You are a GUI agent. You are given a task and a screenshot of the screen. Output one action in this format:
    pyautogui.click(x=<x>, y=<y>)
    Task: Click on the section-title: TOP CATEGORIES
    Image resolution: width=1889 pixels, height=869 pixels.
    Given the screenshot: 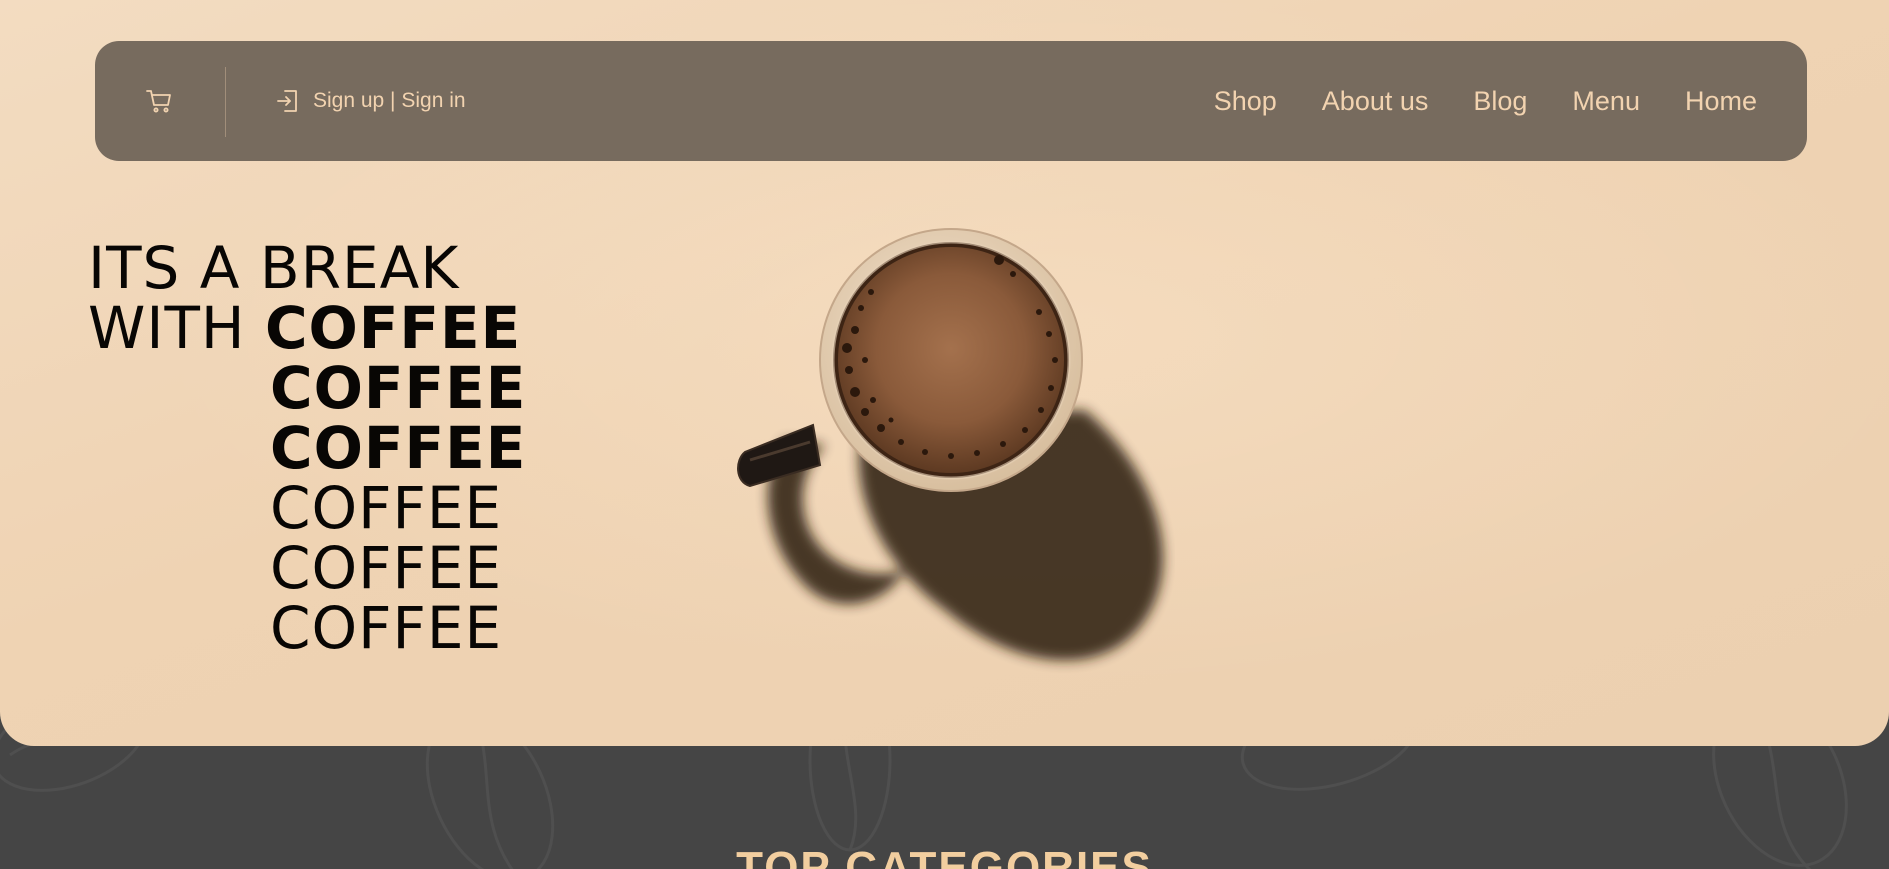 What is the action you would take?
    pyautogui.click(x=944, y=856)
    